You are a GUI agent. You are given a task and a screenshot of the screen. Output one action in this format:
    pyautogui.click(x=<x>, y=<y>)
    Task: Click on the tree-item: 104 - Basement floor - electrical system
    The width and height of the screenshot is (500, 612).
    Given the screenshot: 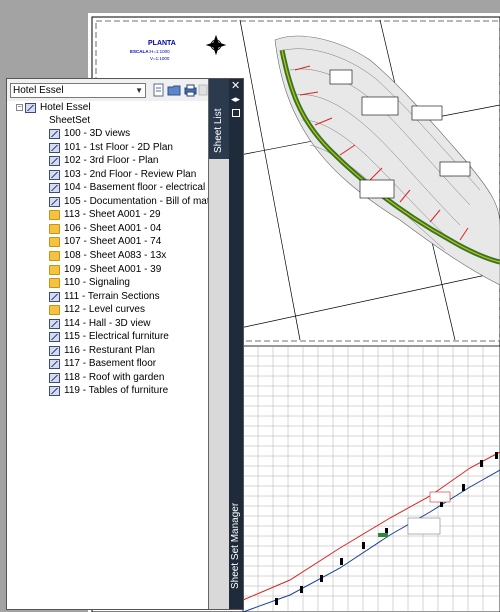 What is the action you would take?
    pyautogui.click(x=128, y=187)
    